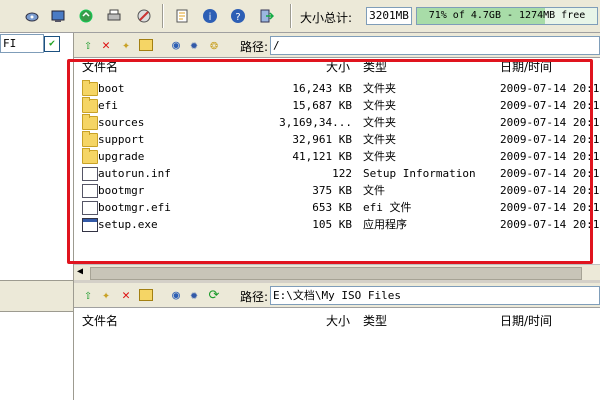 This screenshot has height=400, width=600. What do you see at coordinates (144, 16) in the screenshot?
I see `stop-icon` at bounding box center [144, 16].